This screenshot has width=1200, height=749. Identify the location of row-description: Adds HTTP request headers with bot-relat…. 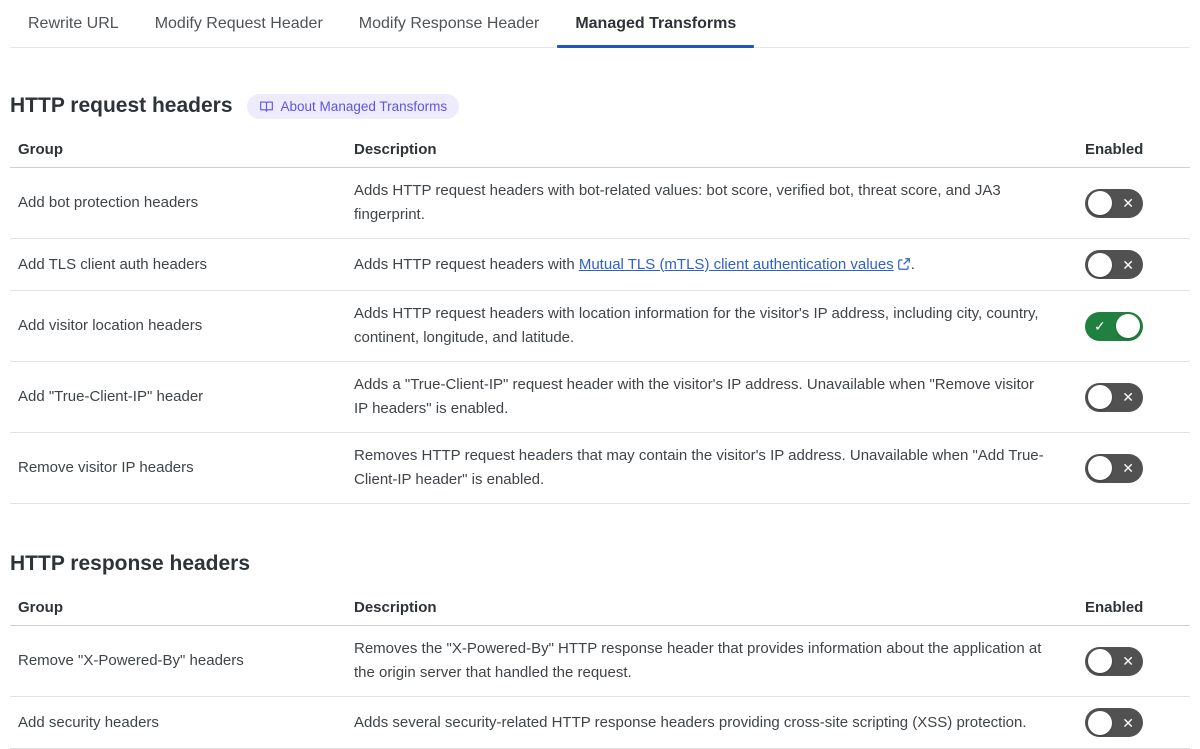
(677, 202).